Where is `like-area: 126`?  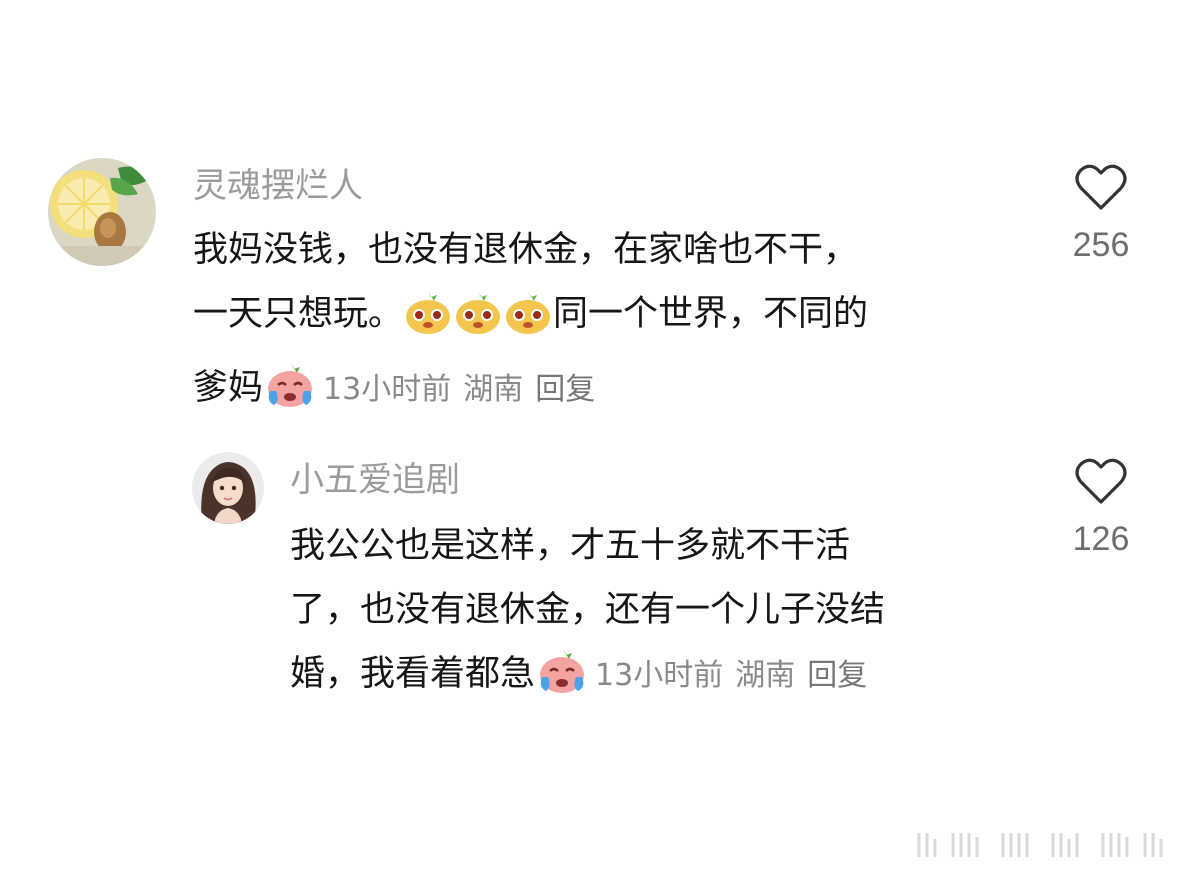
like-area: 126 is located at coordinates (1101, 508).